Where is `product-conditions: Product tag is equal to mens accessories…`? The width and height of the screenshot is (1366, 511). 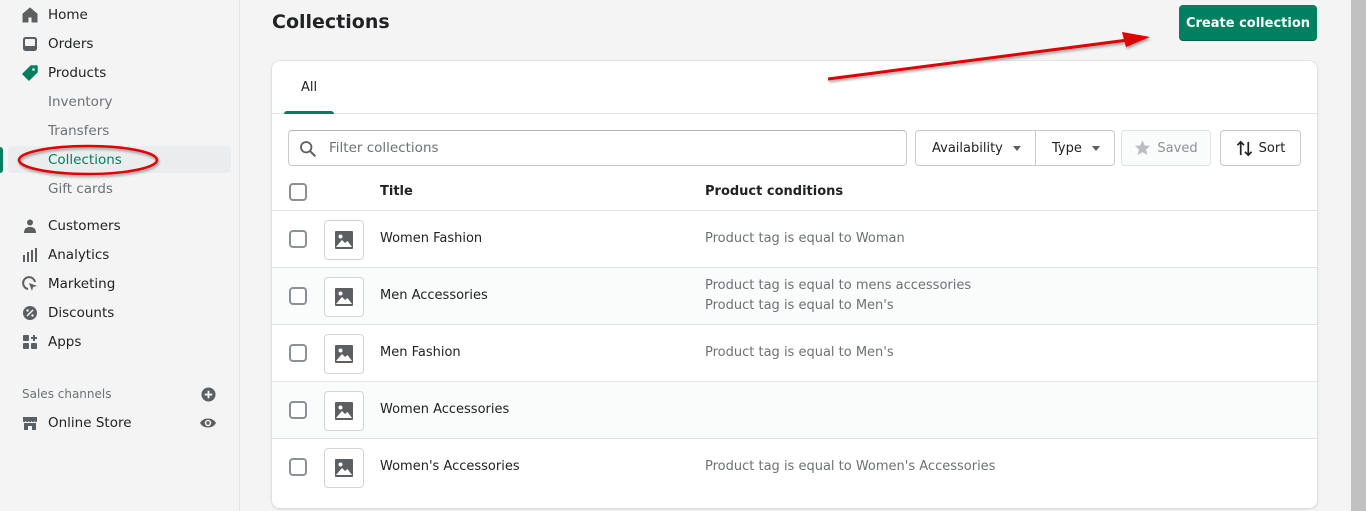
product-conditions: Product tag is equal to mens accessories… is located at coordinates (838, 296).